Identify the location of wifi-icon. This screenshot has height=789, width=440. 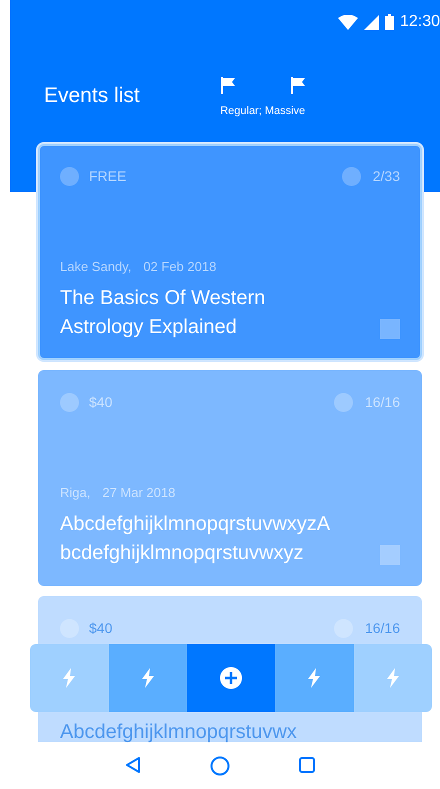
(348, 22).